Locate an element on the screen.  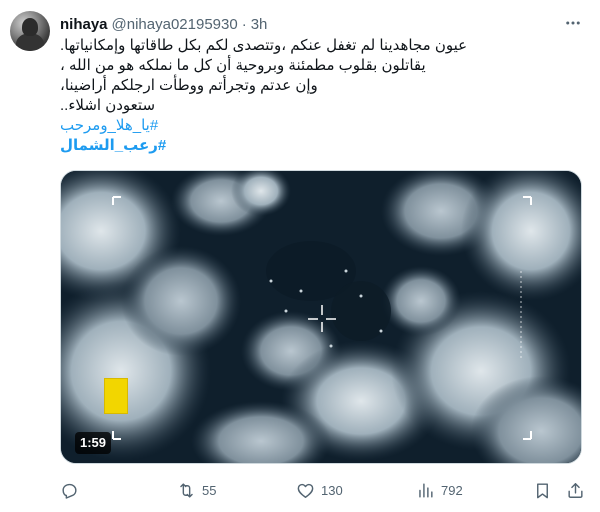
like-button: 130 is located at coordinates (319, 490).